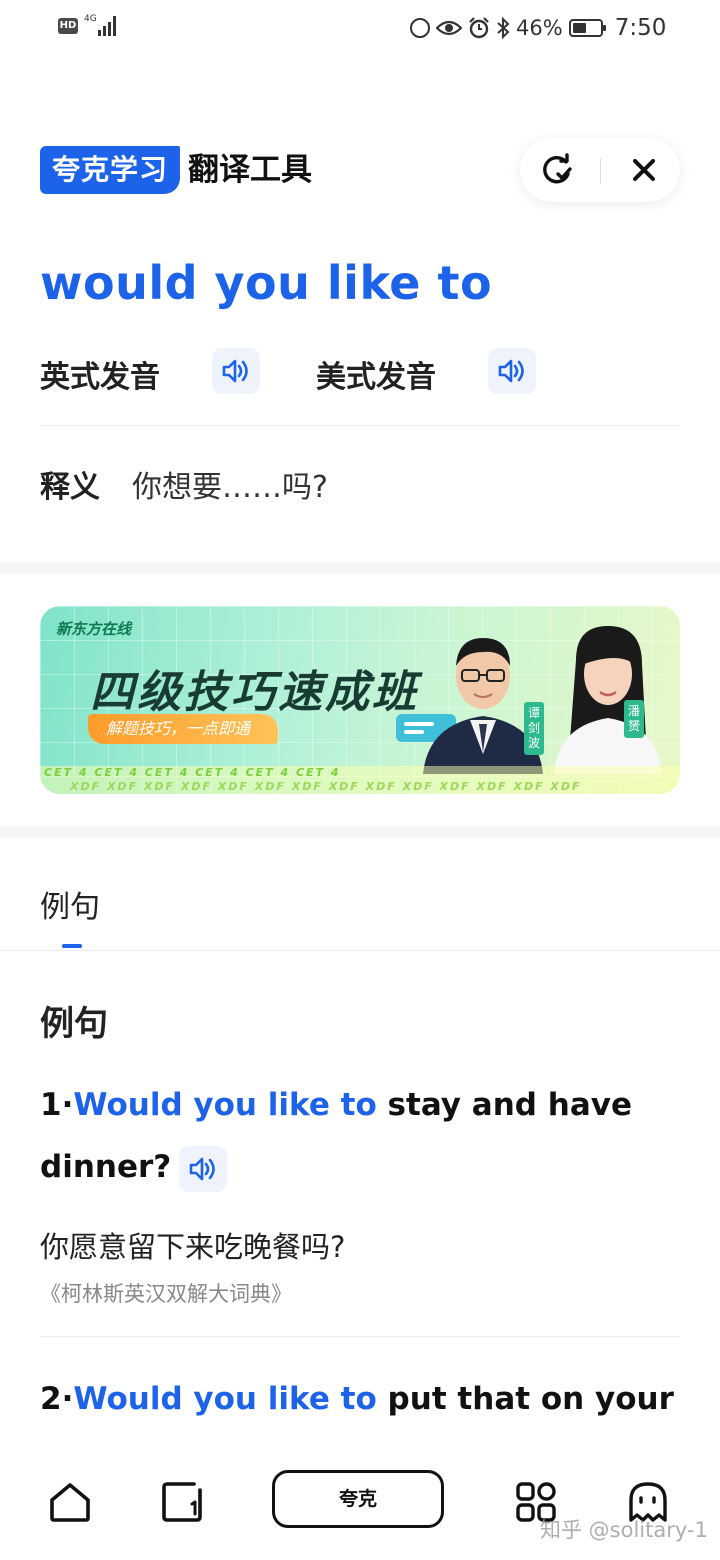 The image size is (720, 1560). I want to click on brand-badge: 夸克学习, so click(110, 170).